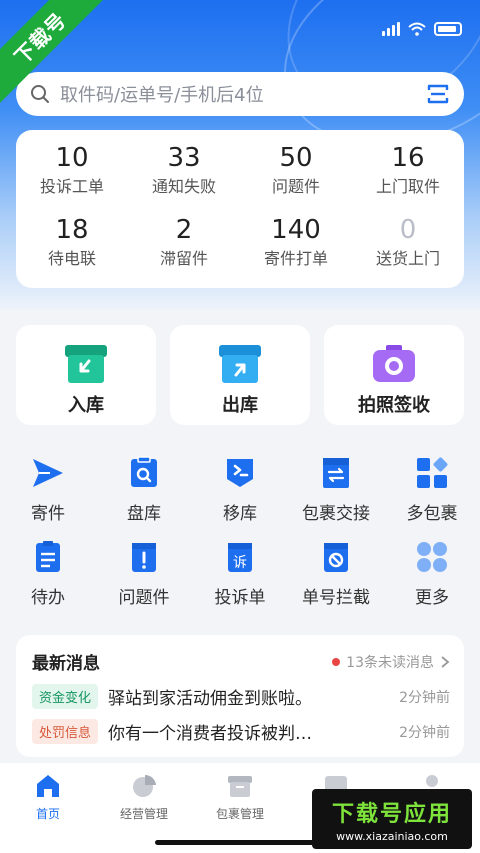 This screenshot has width=480, height=853. Describe the element at coordinates (86, 405) in the screenshot. I see `inbound-label: 入库` at that location.